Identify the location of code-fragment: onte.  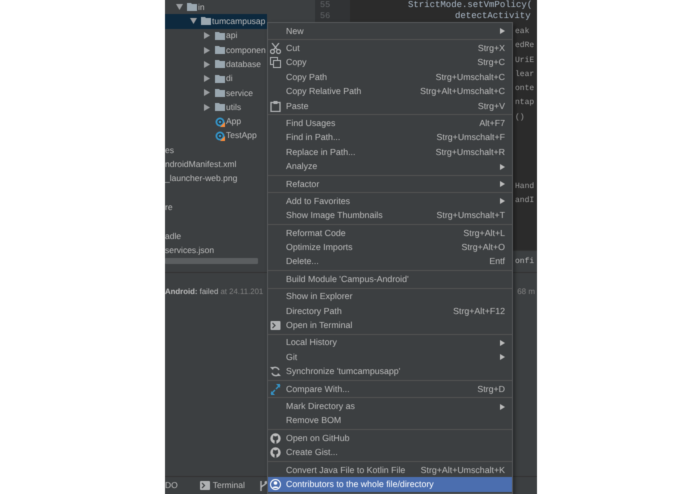
(524, 89).